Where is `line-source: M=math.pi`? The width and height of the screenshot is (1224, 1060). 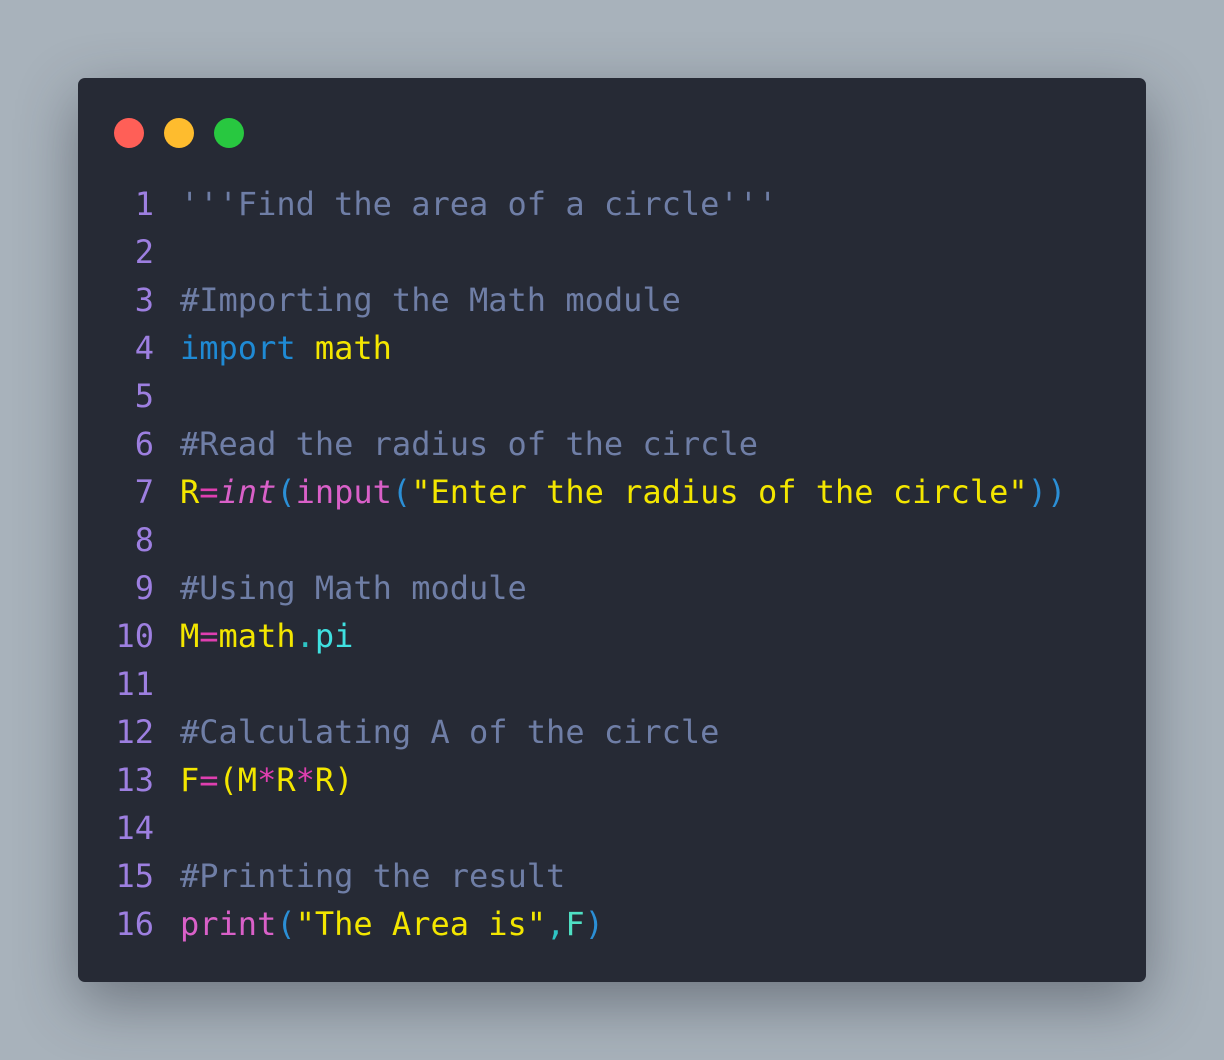
line-source: M=math.pi is located at coordinates (266, 636).